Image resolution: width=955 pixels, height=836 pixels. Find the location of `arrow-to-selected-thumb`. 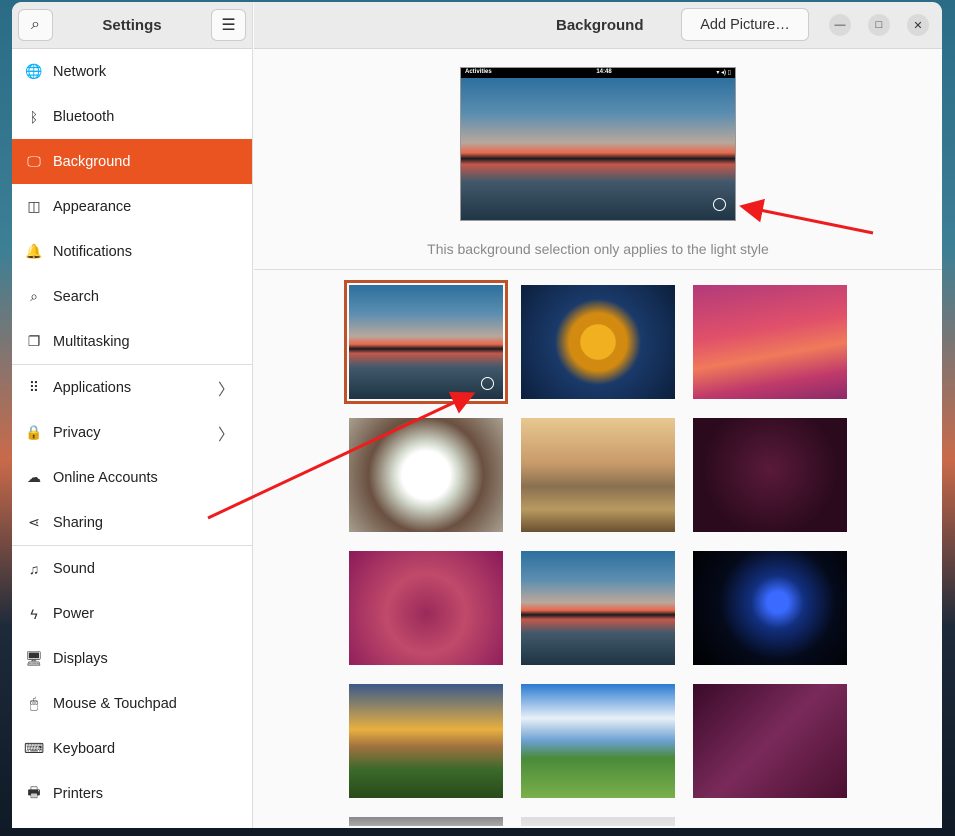

arrow-to-selected-thumb is located at coordinates (341, 455).